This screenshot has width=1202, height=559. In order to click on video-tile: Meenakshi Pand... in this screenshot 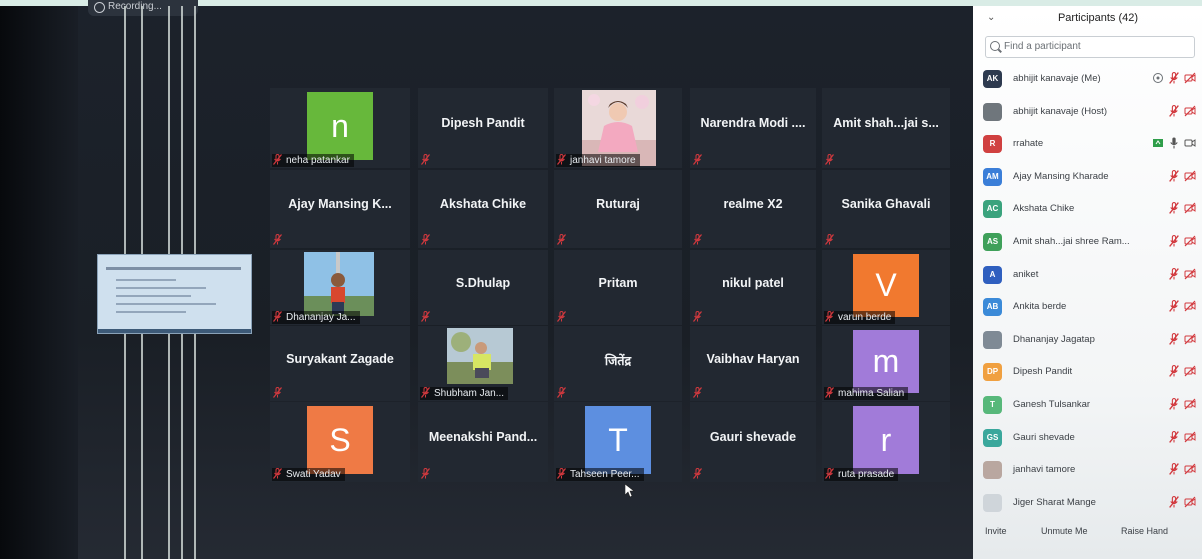, I will do `click(483, 442)`.